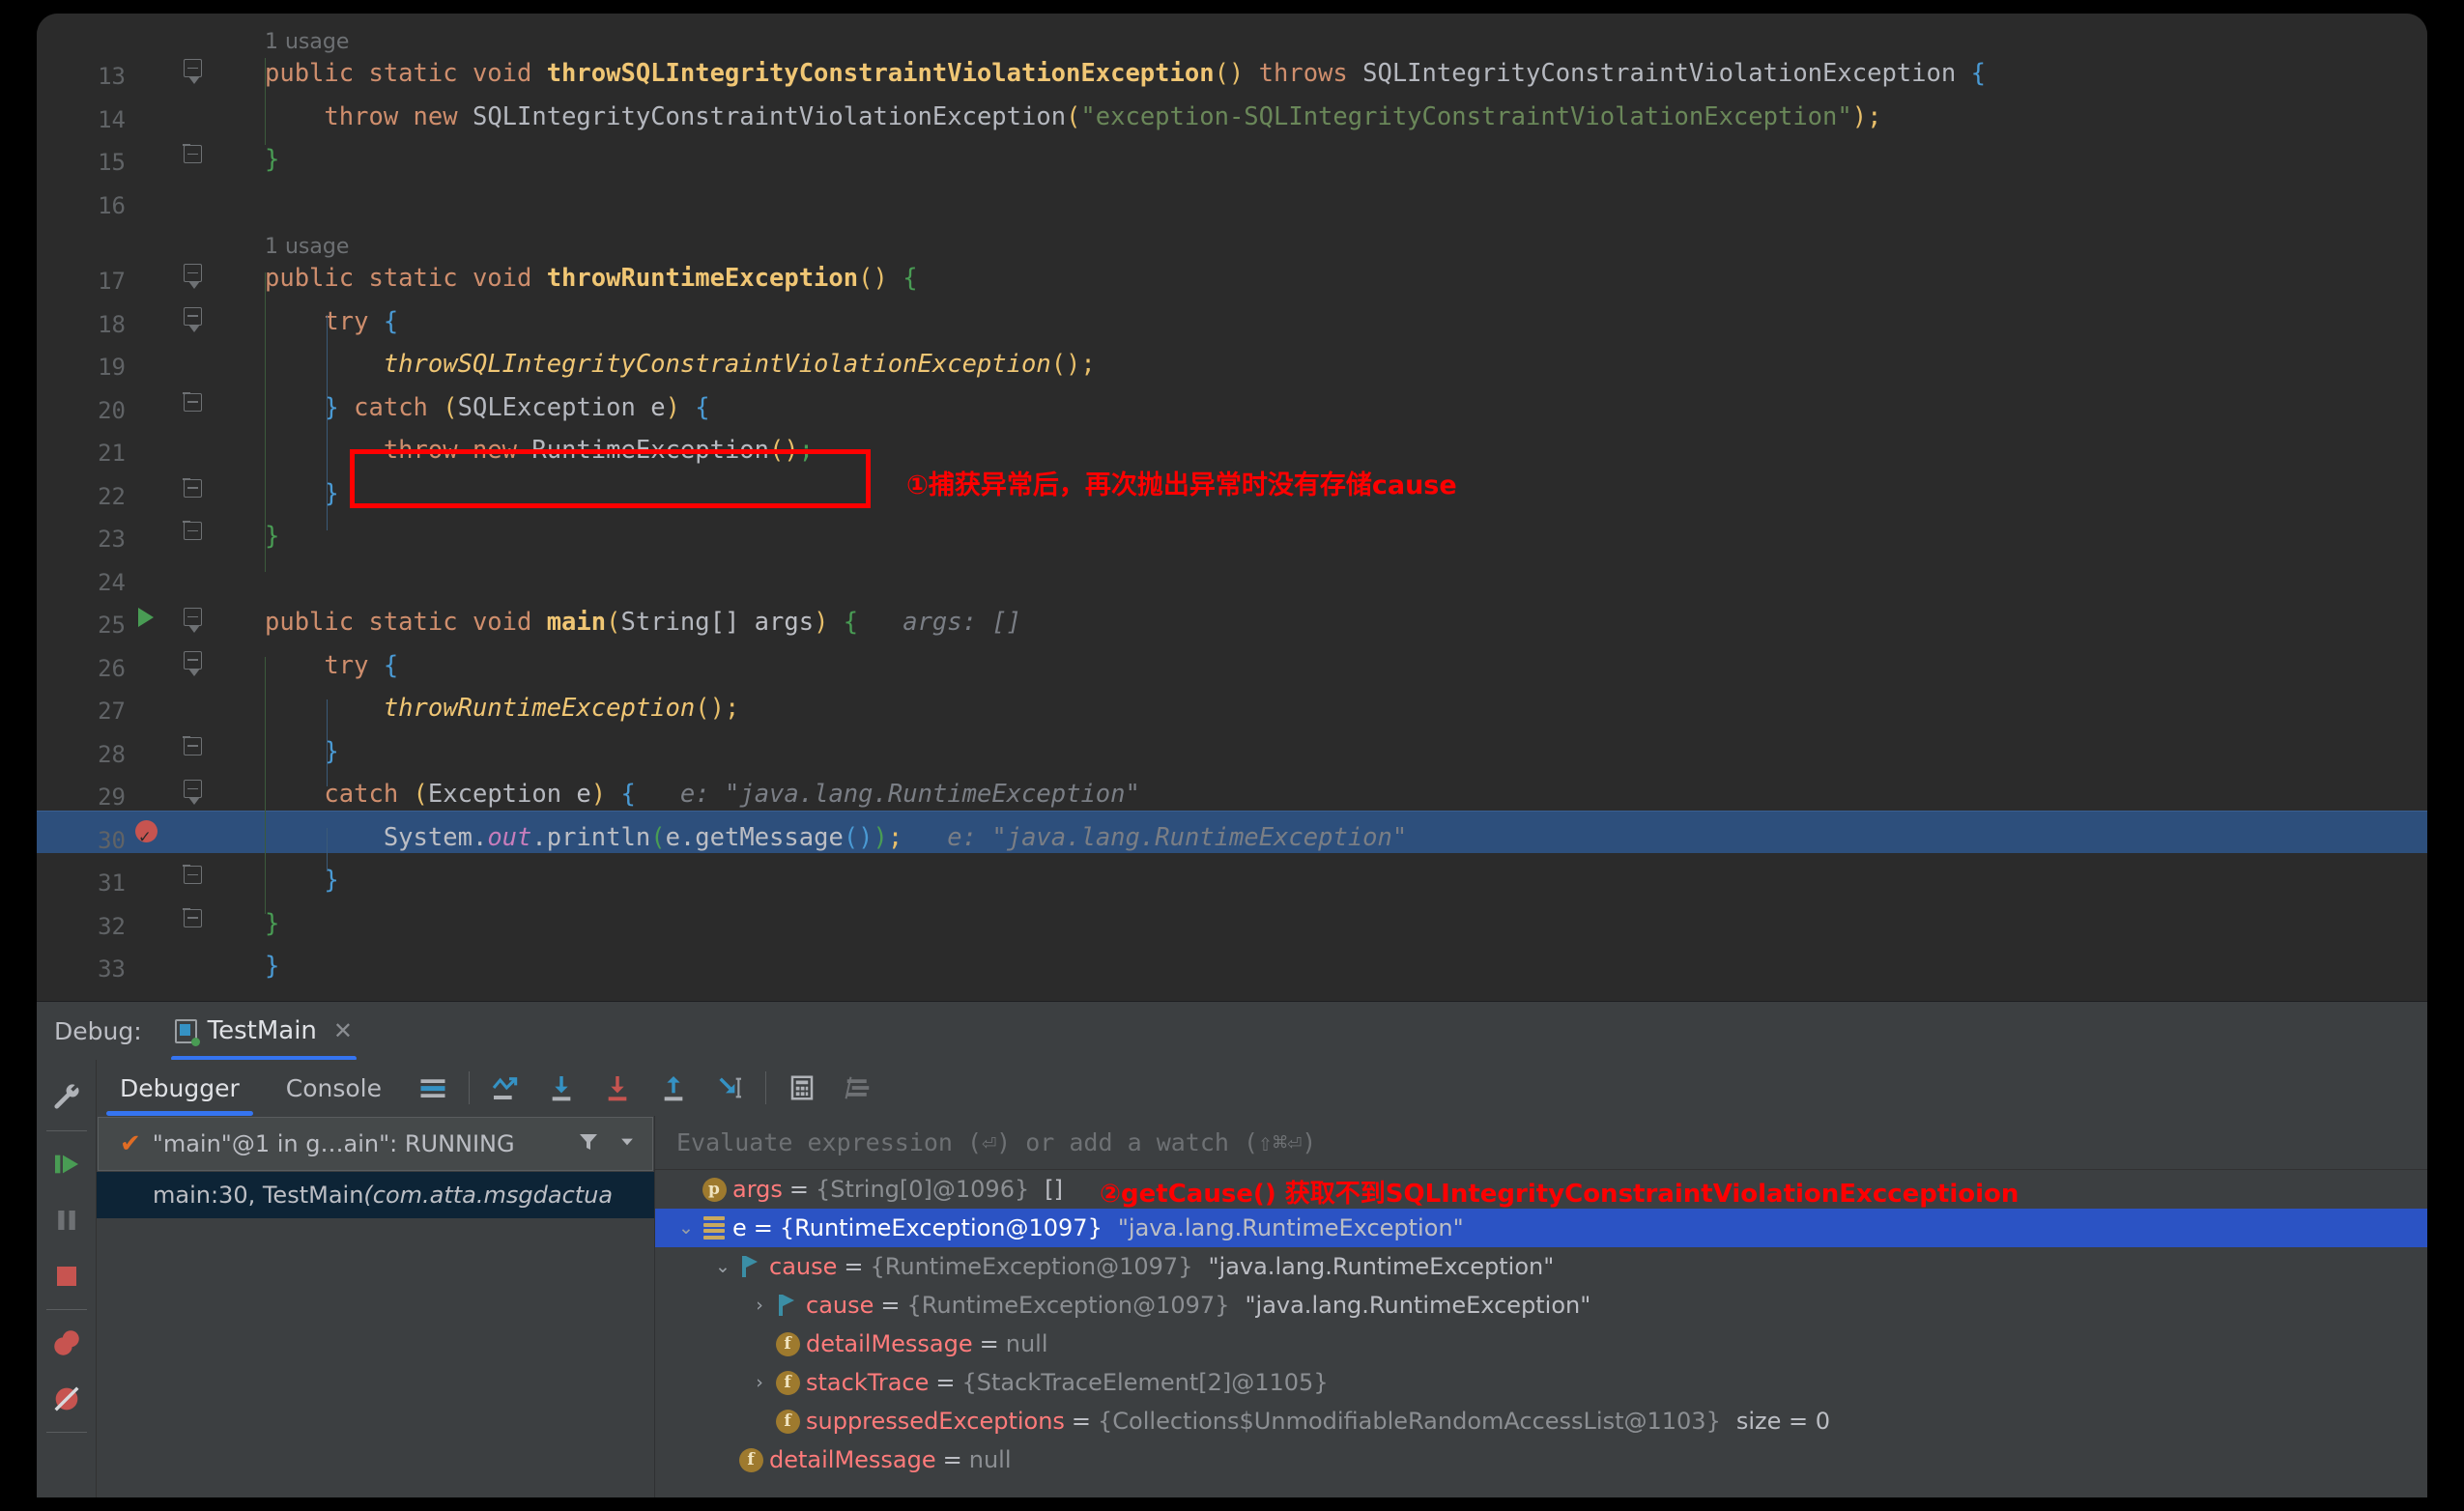  Describe the element at coordinates (334, 1088) in the screenshot. I see `tab-console: Console` at that location.